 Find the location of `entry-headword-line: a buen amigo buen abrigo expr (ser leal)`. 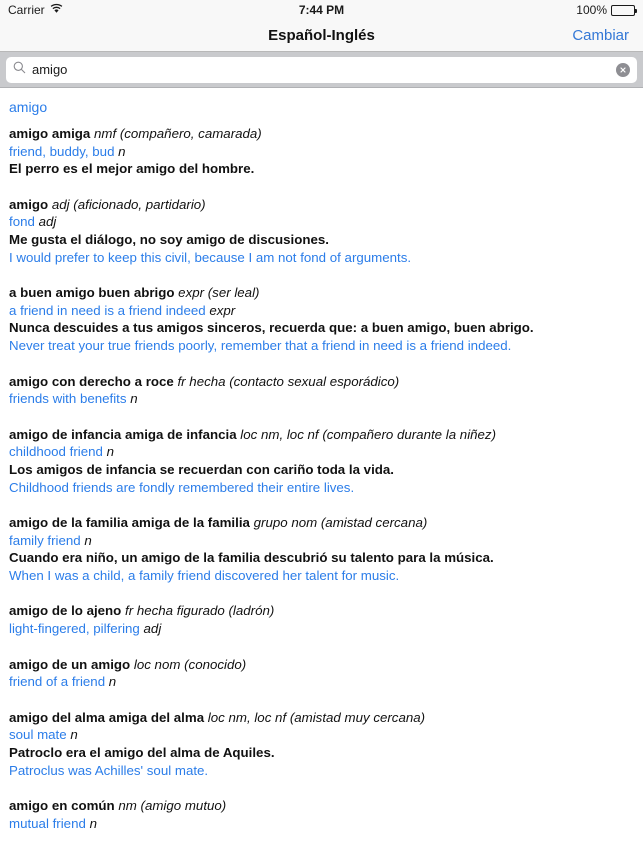

entry-headword-line: a buen amigo buen abrigo expr (ser leal) is located at coordinates (321, 293).